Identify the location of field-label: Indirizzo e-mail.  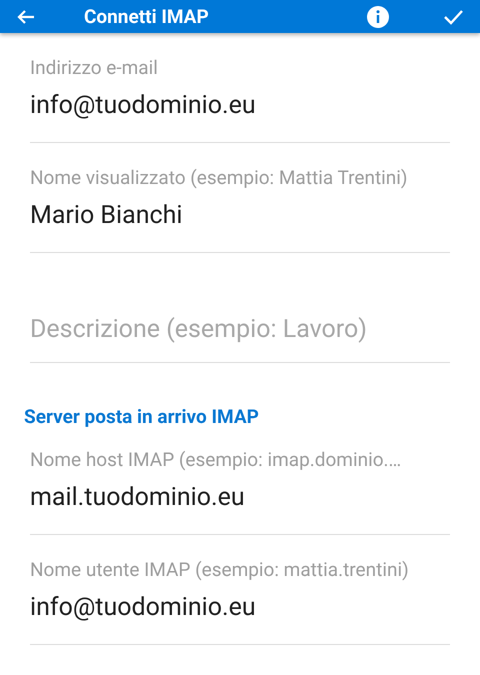
(94, 67).